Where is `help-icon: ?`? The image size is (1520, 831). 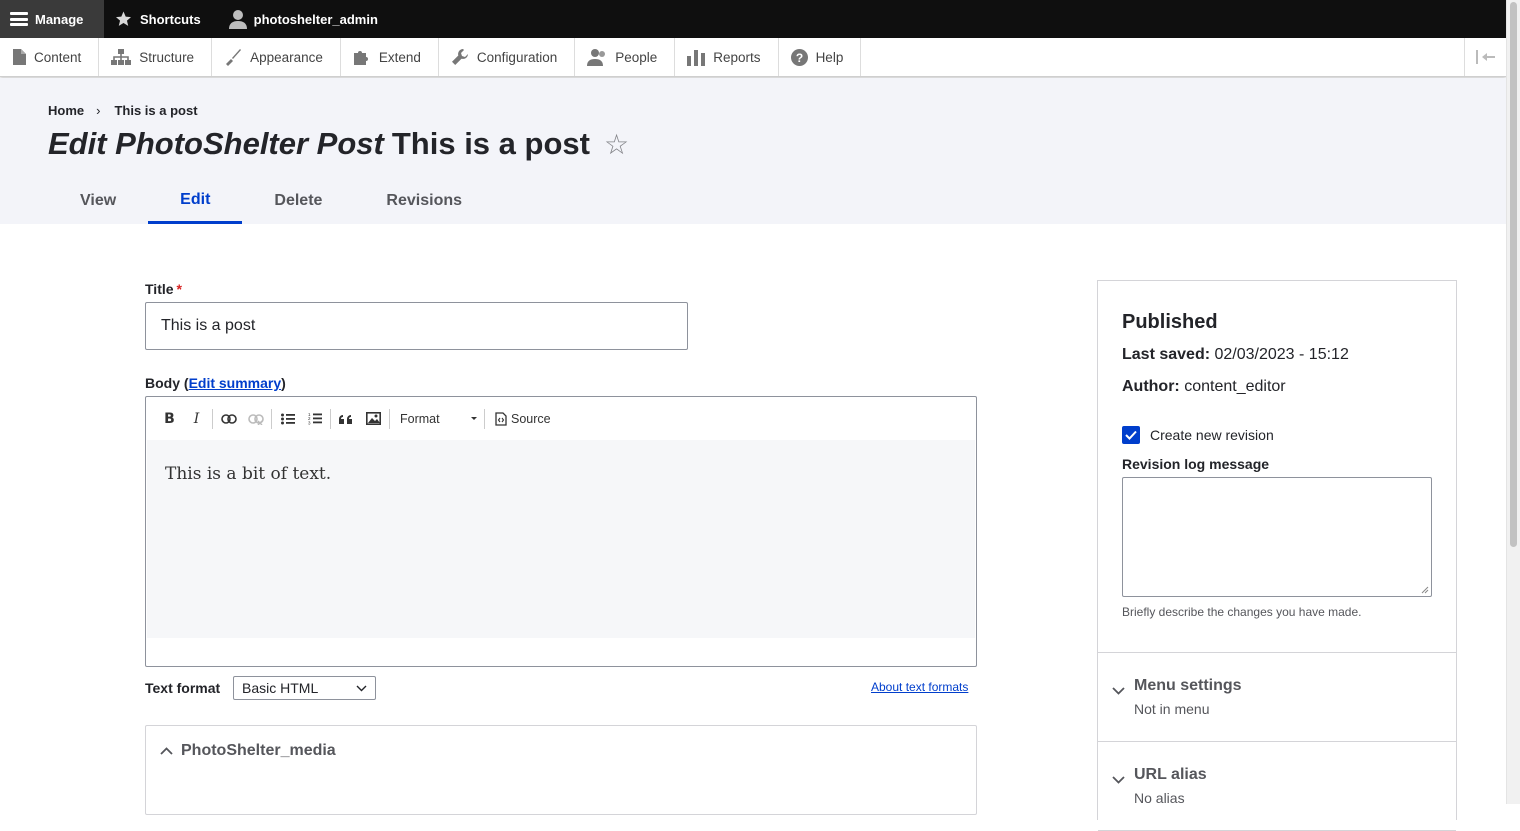 help-icon: ? is located at coordinates (799, 57).